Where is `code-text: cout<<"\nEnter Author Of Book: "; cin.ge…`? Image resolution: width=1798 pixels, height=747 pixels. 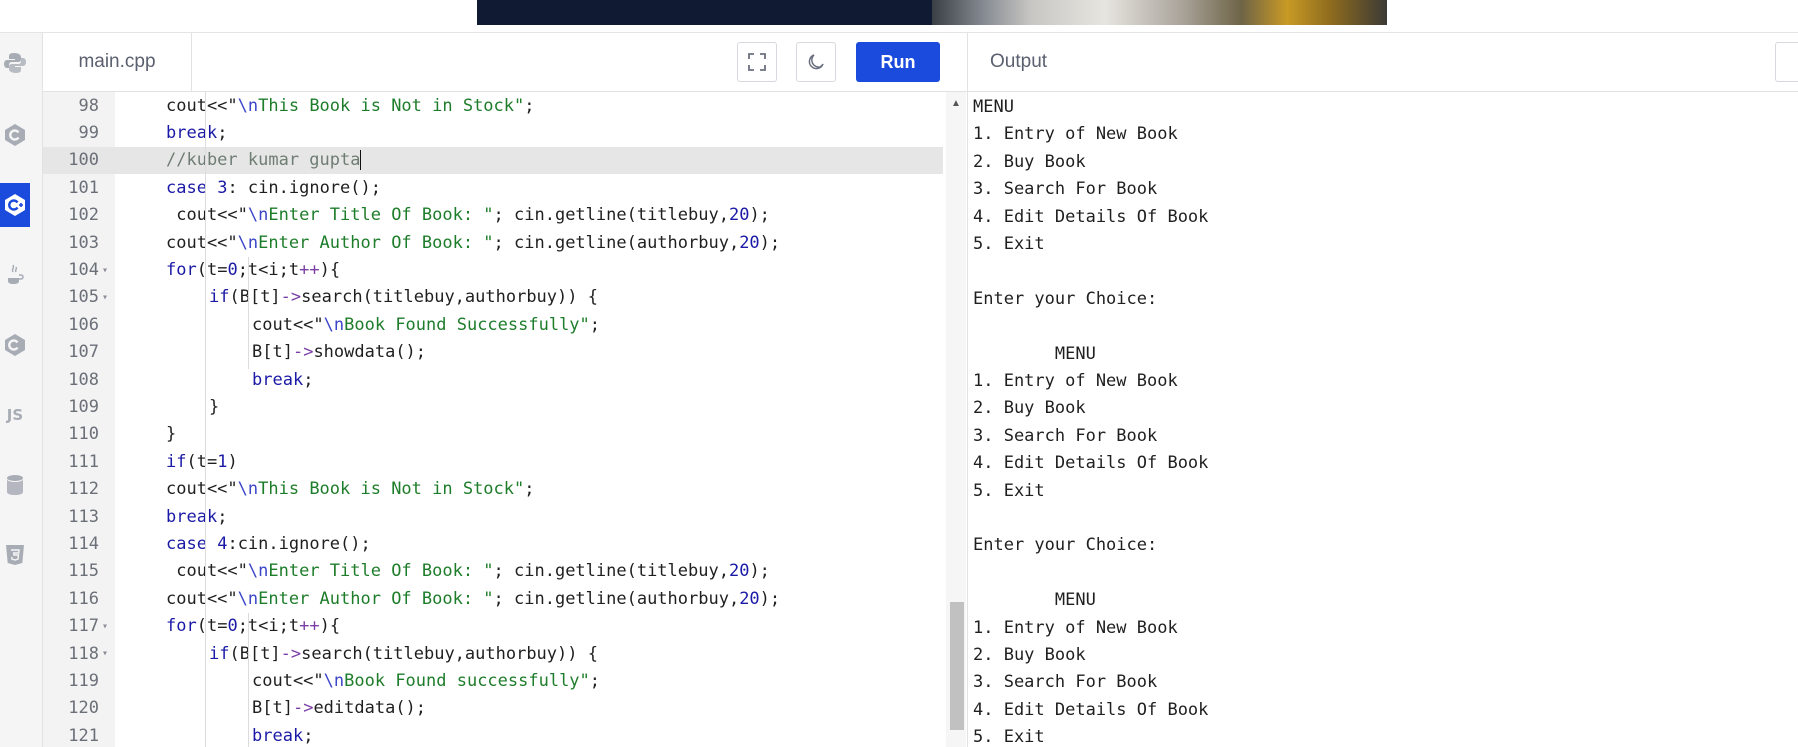
code-text: cout<<"\nEnter Author Of Book: "; cin.ge… is located at coordinates (473, 242).